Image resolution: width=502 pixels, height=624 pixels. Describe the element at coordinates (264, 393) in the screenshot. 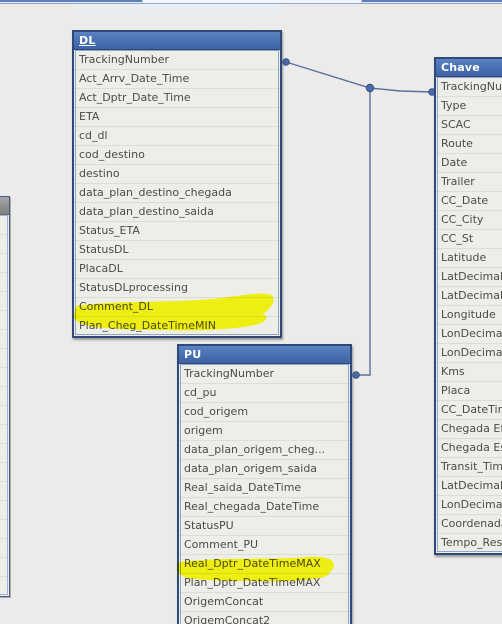

I see `field-row: cd_pu` at that location.